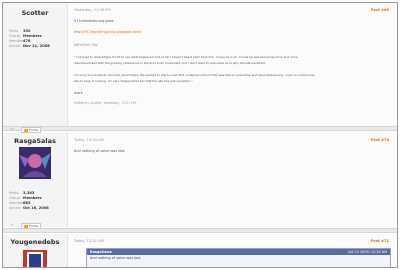  Describe the element at coordinates (20, 203) in the screenshot. I see `stat-member: Member683` at that location.